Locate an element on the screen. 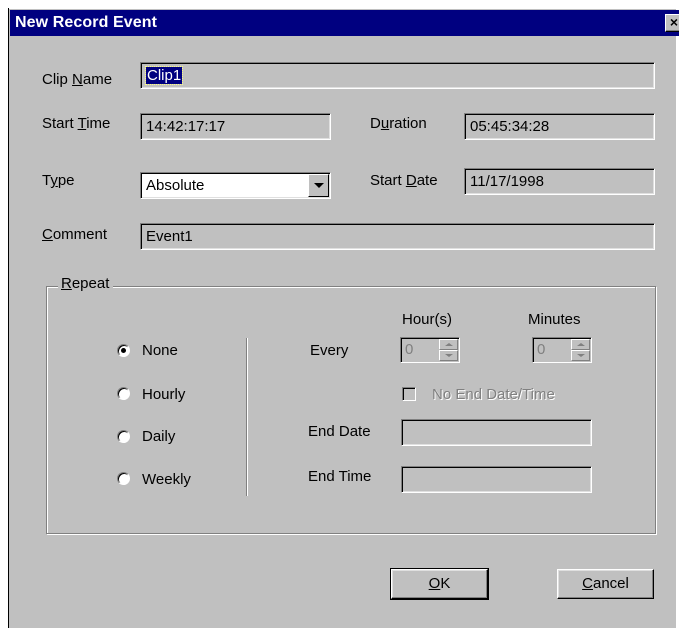 The height and width of the screenshot is (628, 679). close-icon: × is located at coordinates (672, 23).